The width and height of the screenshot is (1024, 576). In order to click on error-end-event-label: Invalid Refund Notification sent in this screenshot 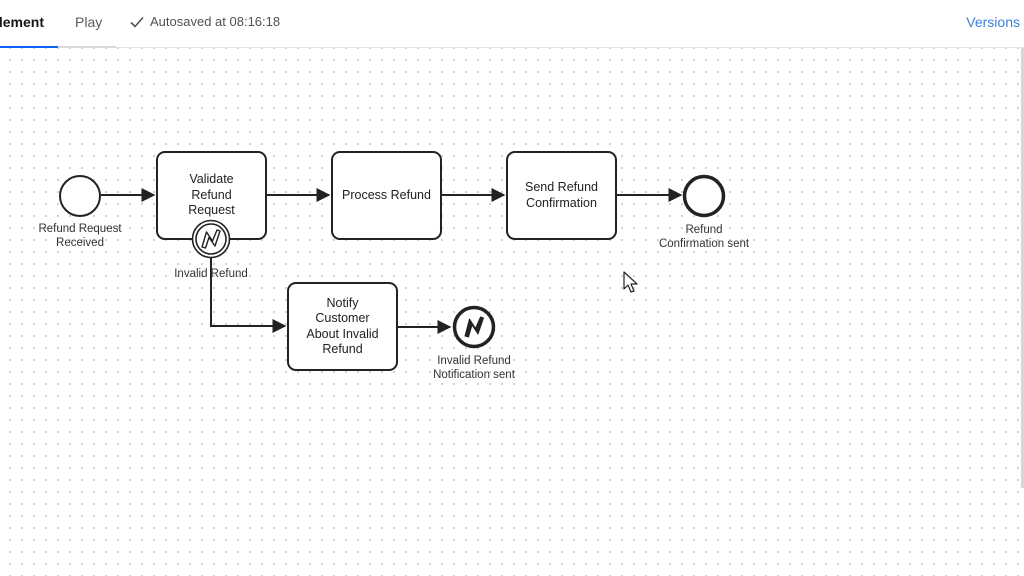, I will do `click(474, 368)`.